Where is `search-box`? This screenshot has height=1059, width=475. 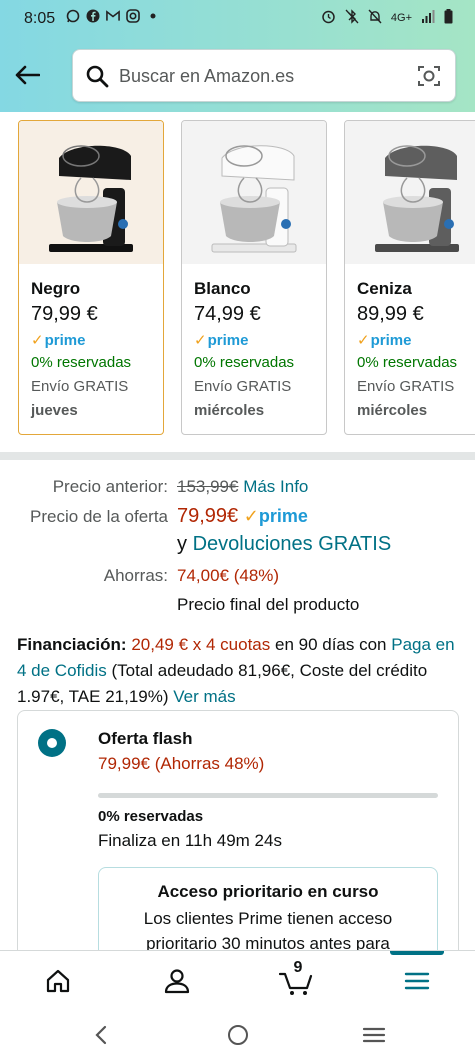
search-box is located at coordinates (264, 75).